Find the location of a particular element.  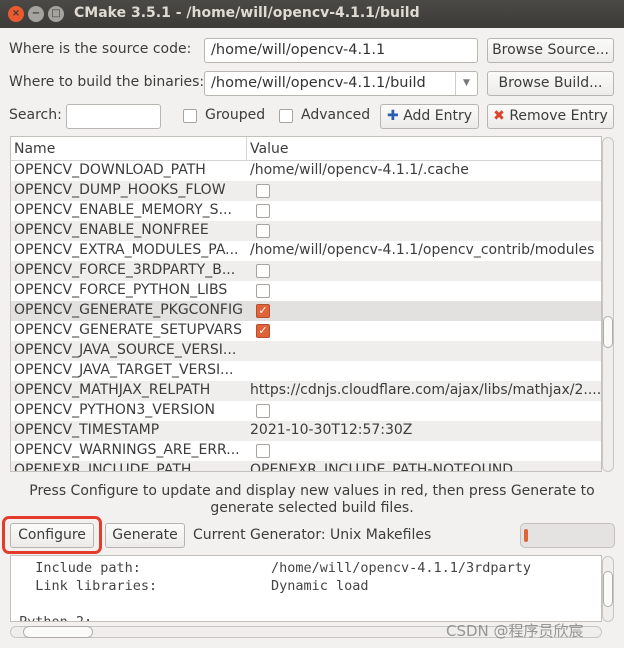

watermark: CSDN @程序员欣宸 is located at coordinates (515, 631).